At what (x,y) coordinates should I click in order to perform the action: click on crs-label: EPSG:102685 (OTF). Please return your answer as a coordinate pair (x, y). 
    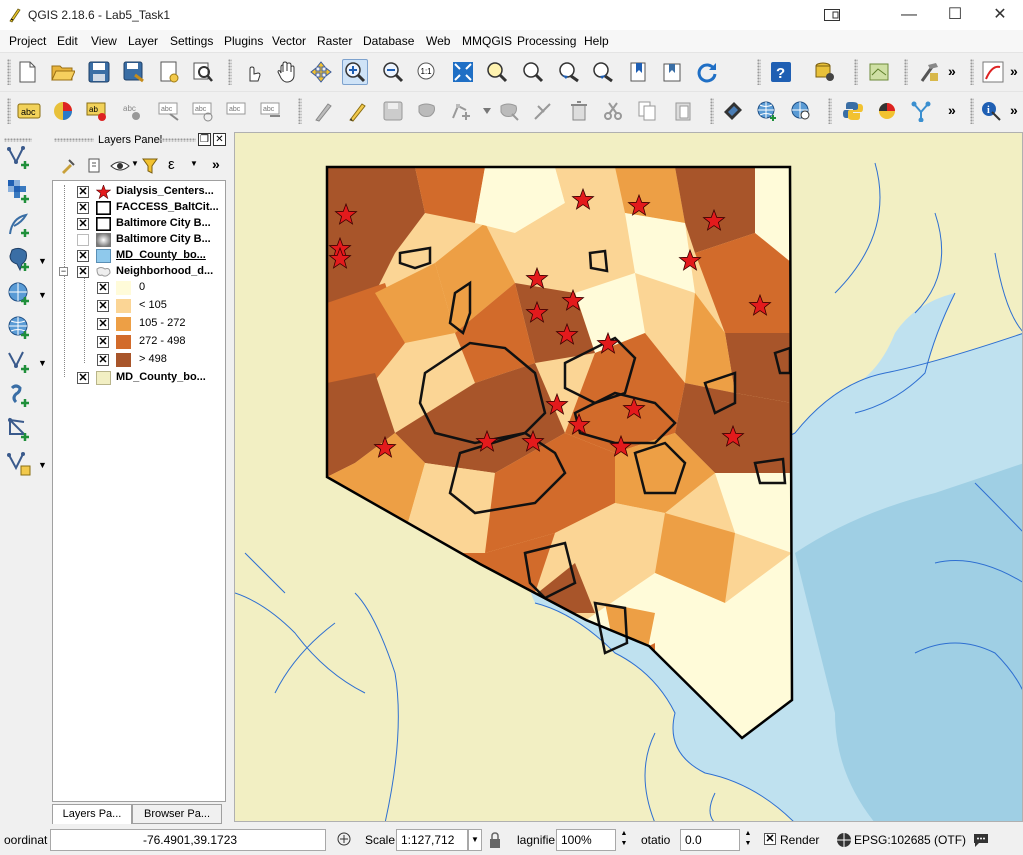
    Looking at the image, I should click on (910, 840).